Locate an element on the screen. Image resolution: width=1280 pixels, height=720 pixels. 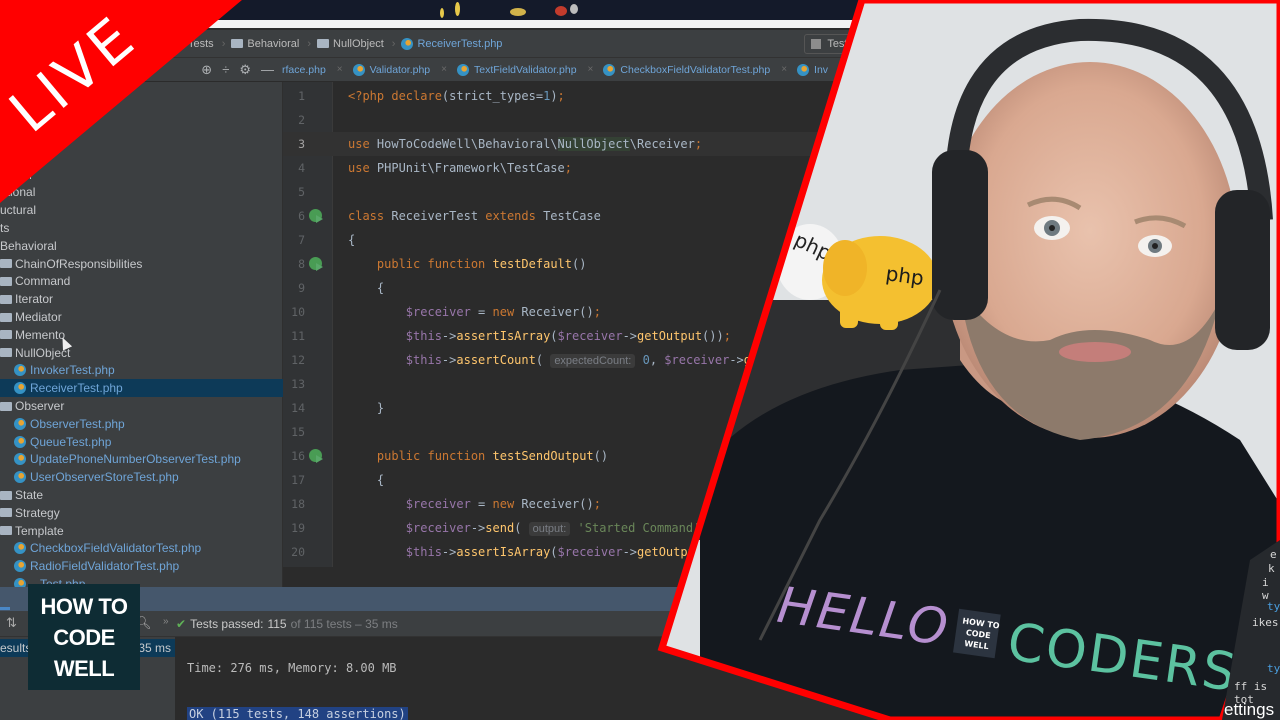
chat-text: k is located at coordinates (1271, 568).